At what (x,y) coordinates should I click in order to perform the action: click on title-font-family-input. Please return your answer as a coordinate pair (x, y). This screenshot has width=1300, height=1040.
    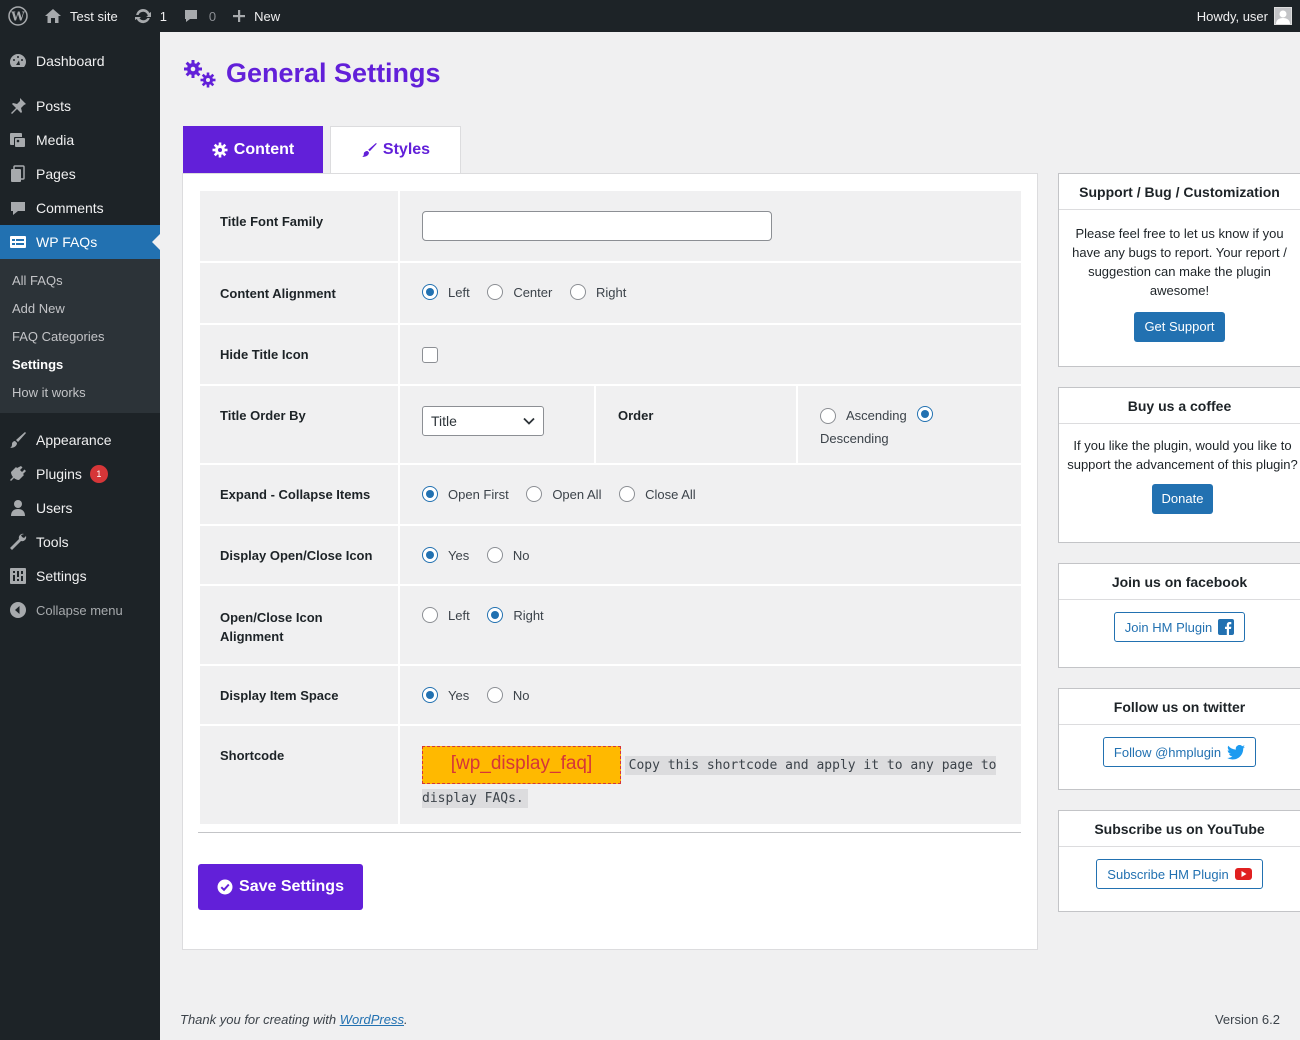
    Looking at the image, I should click on (597, 226).